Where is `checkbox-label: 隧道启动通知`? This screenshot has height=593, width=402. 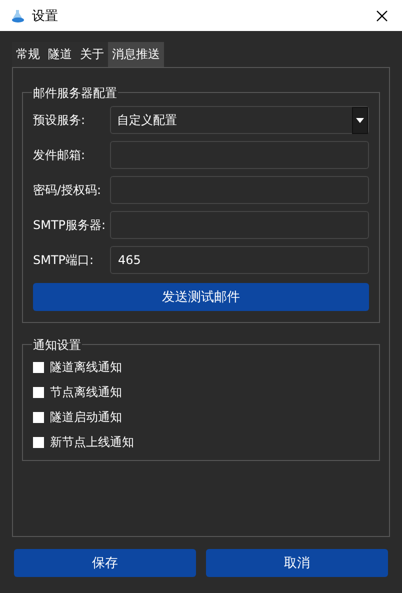
checkbox-label: 隧道启动通知 is located at coordinates (86, 417).